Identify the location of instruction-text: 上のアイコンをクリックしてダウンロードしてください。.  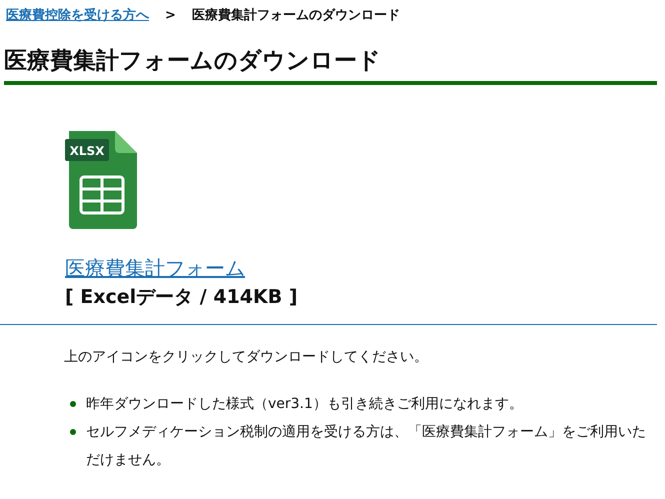
(246, 357).